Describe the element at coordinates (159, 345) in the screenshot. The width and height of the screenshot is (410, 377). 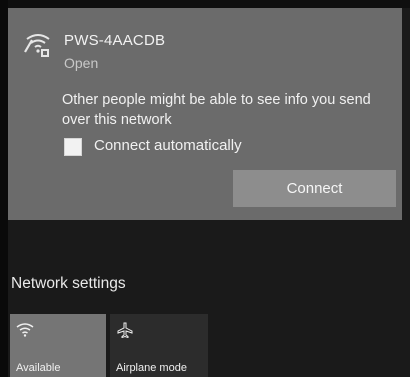
I see `airplane-mode-tile: Airplane mode` at that location.